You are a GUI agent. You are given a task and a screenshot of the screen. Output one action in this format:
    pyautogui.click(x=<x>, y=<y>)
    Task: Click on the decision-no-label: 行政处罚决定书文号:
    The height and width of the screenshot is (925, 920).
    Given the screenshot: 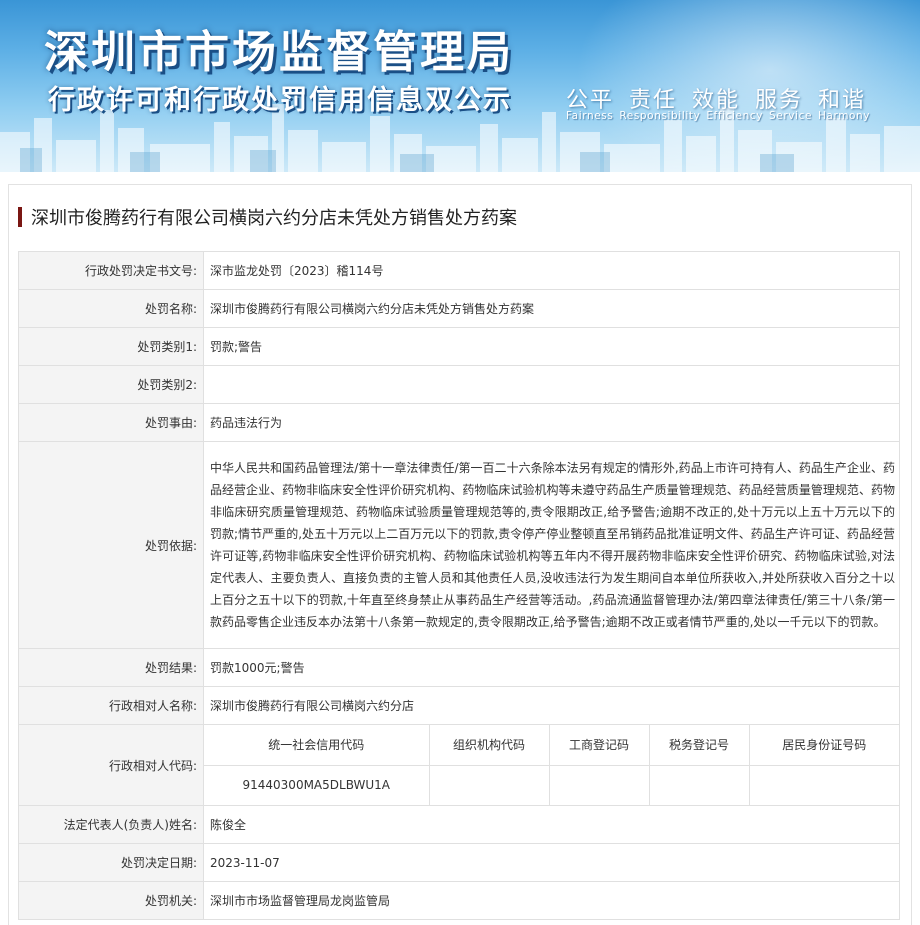 What is the action you would take?
    pyautogui.click(x=111, y=270)
    